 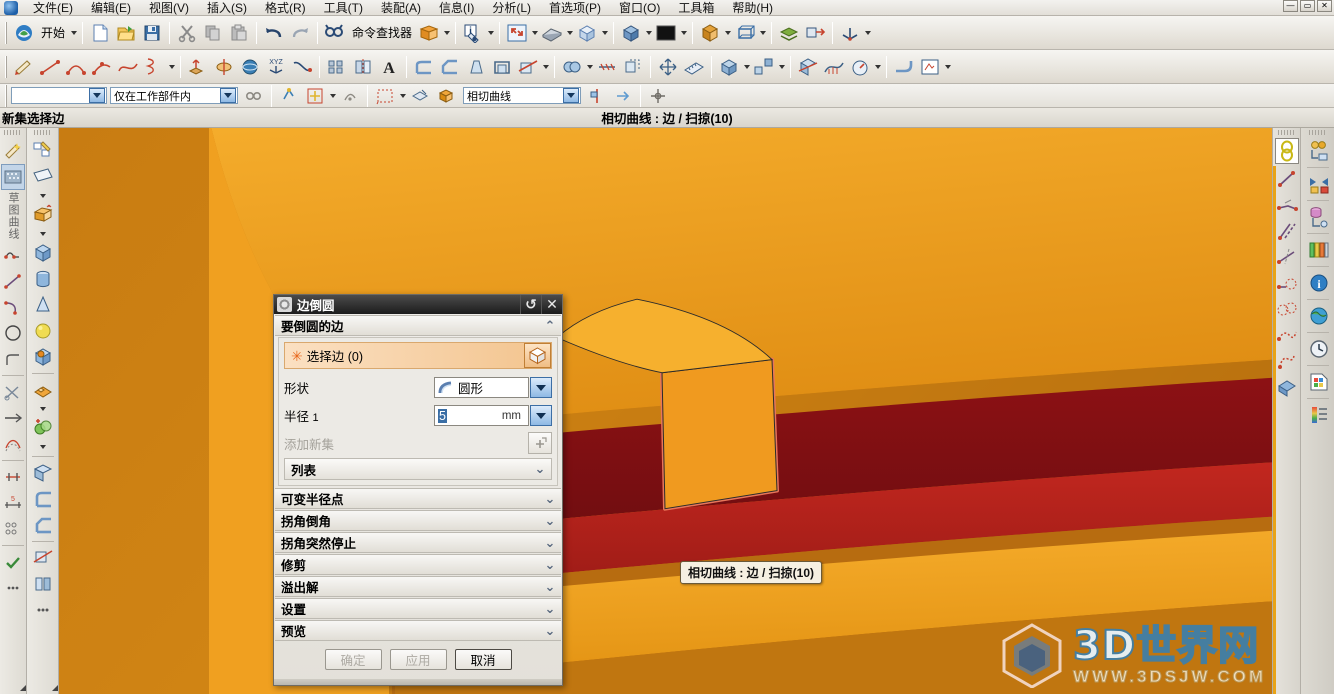 I want to click on shaded-display-icon, so click(x=631, y=33).